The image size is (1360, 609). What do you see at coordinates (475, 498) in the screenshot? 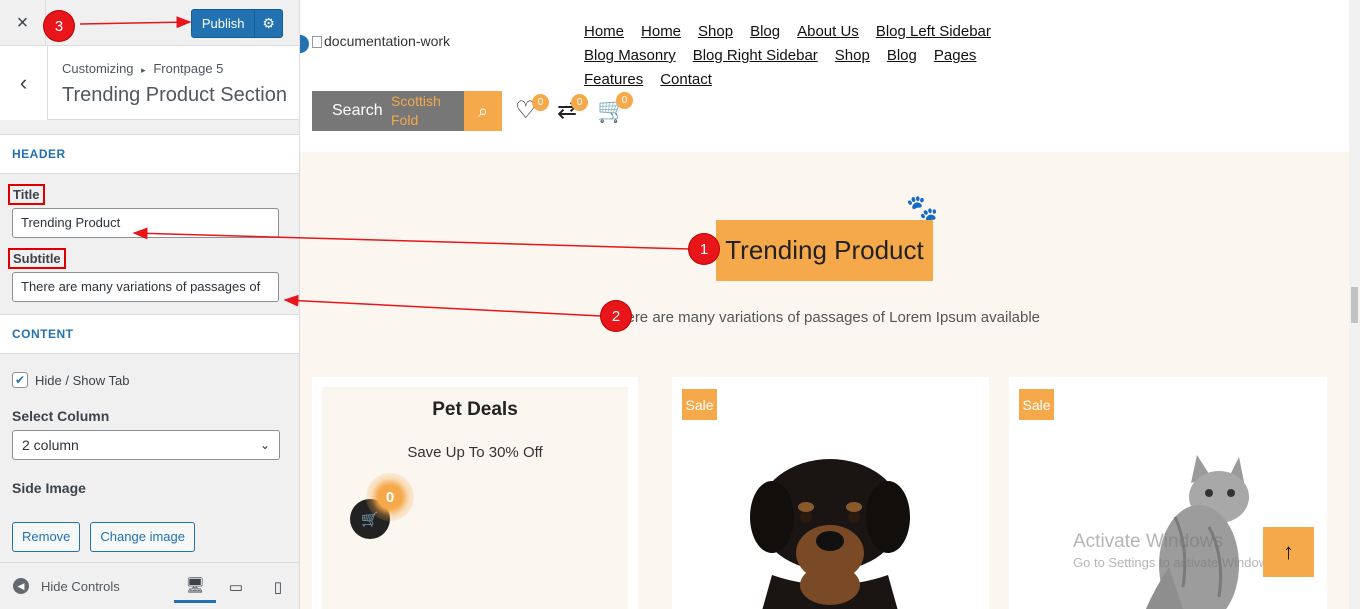
I see `pet-deals-banner: Pet Deals Save Up To 30% Off 🛒 0` at bounding box center [475, 498].